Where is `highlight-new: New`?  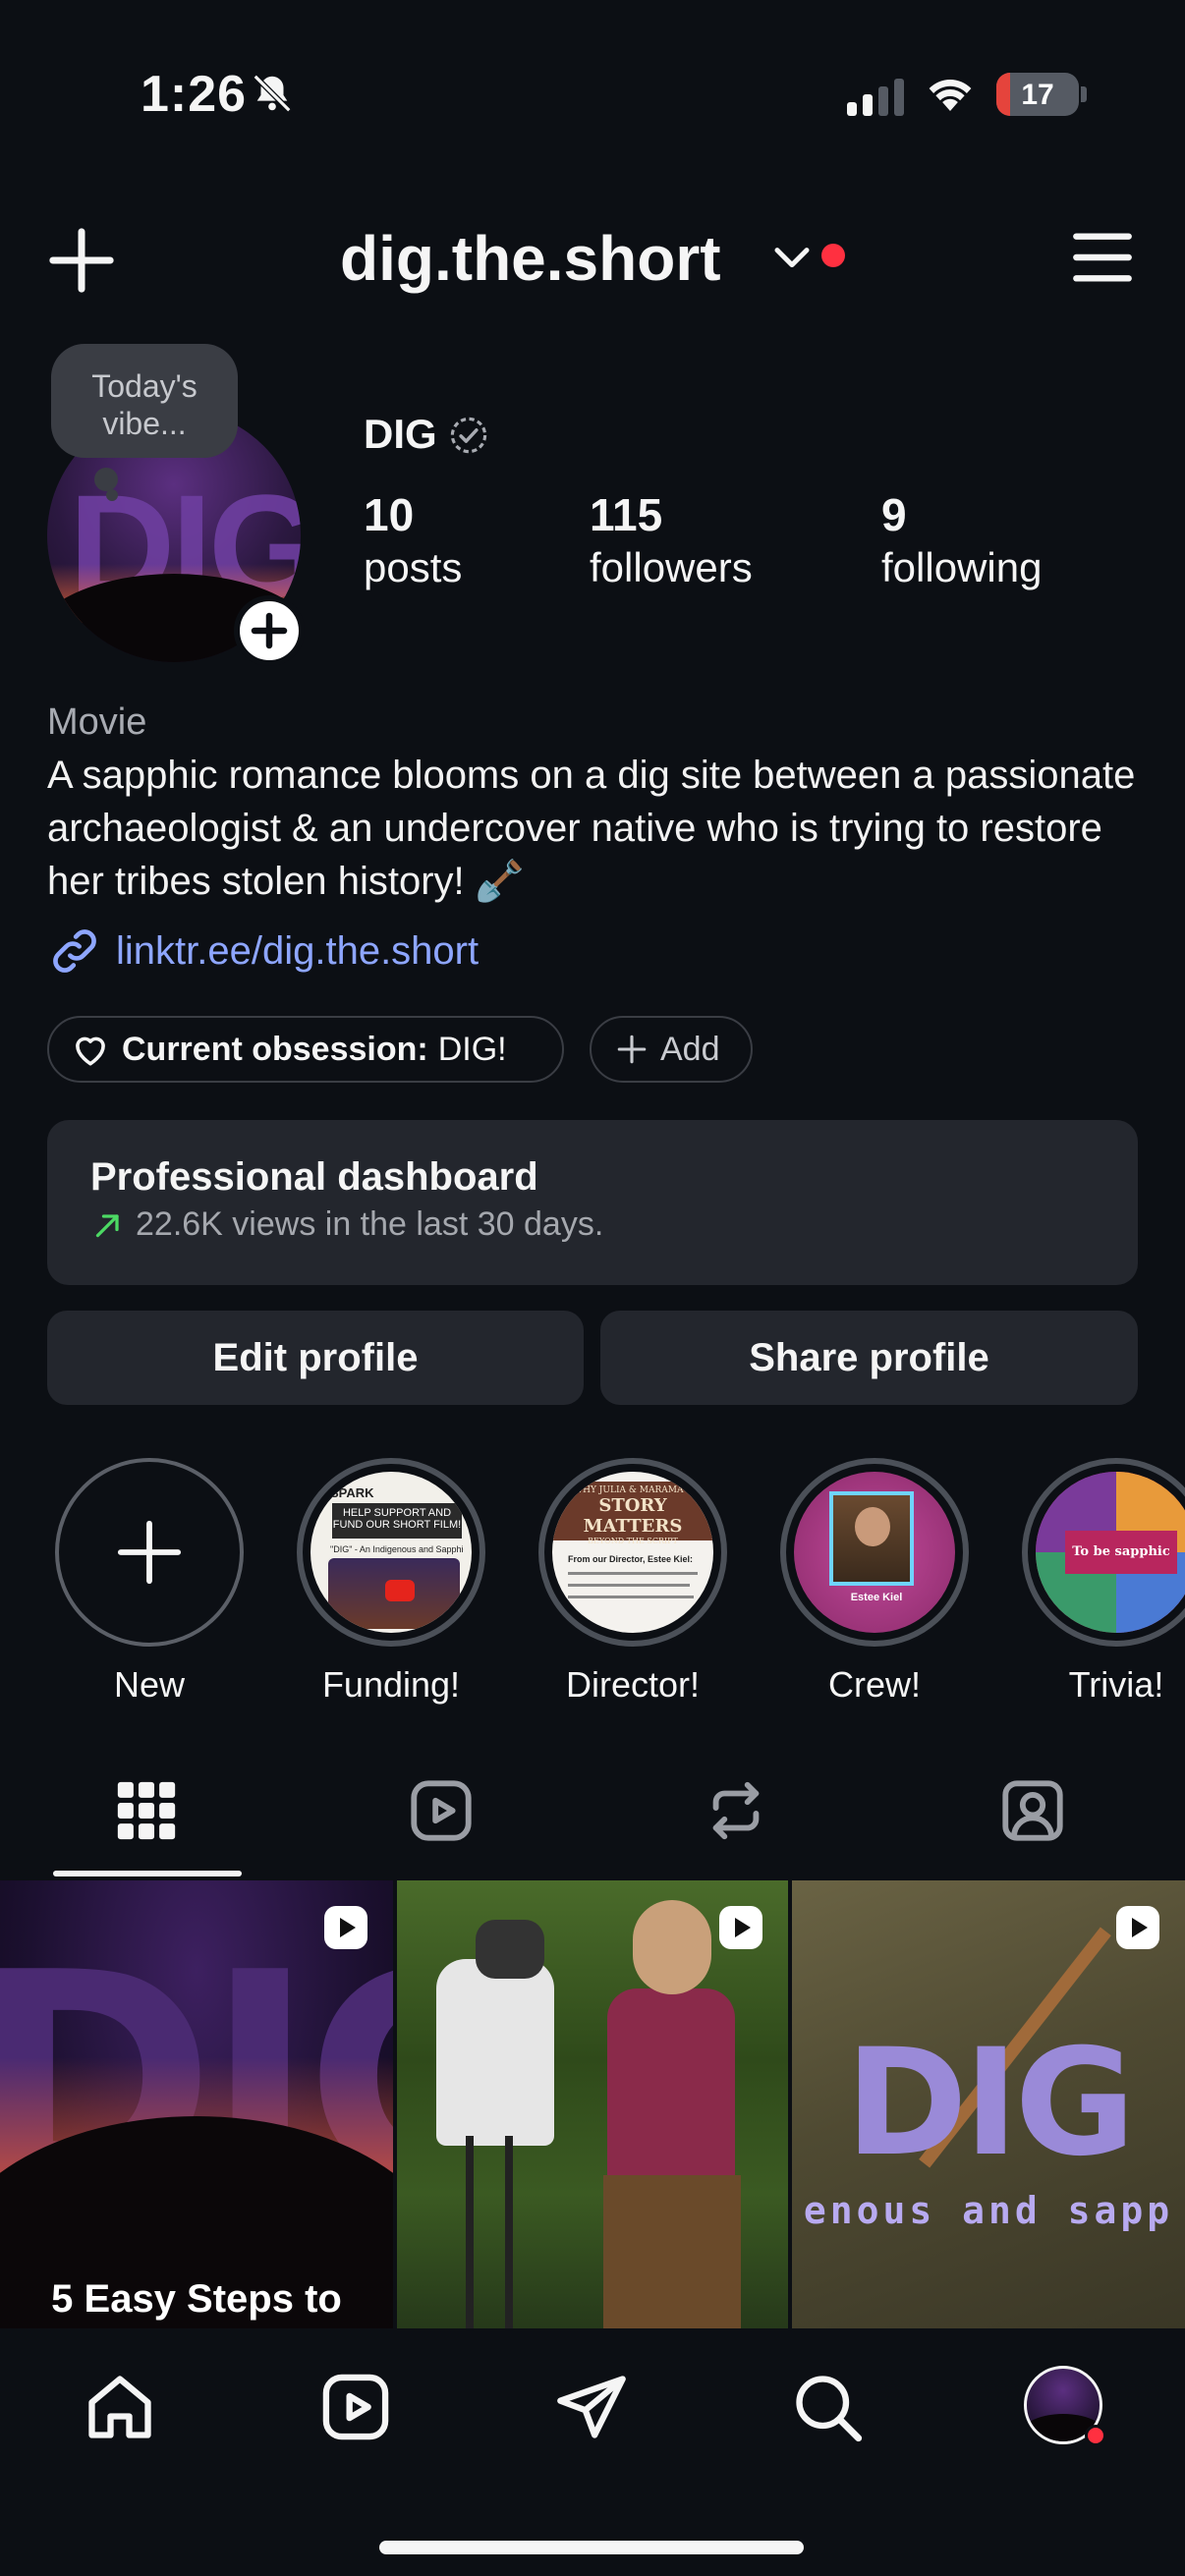 highlight-new: New is located at coordinates (150, 1582).